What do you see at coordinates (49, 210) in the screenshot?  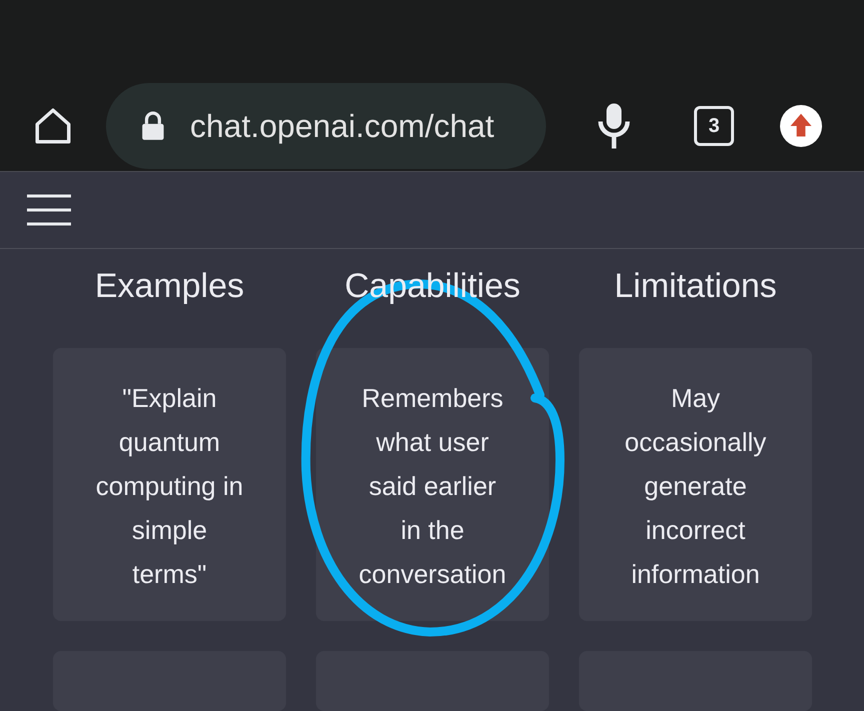 I see `menu-icon` at bounding box center [49, 210].